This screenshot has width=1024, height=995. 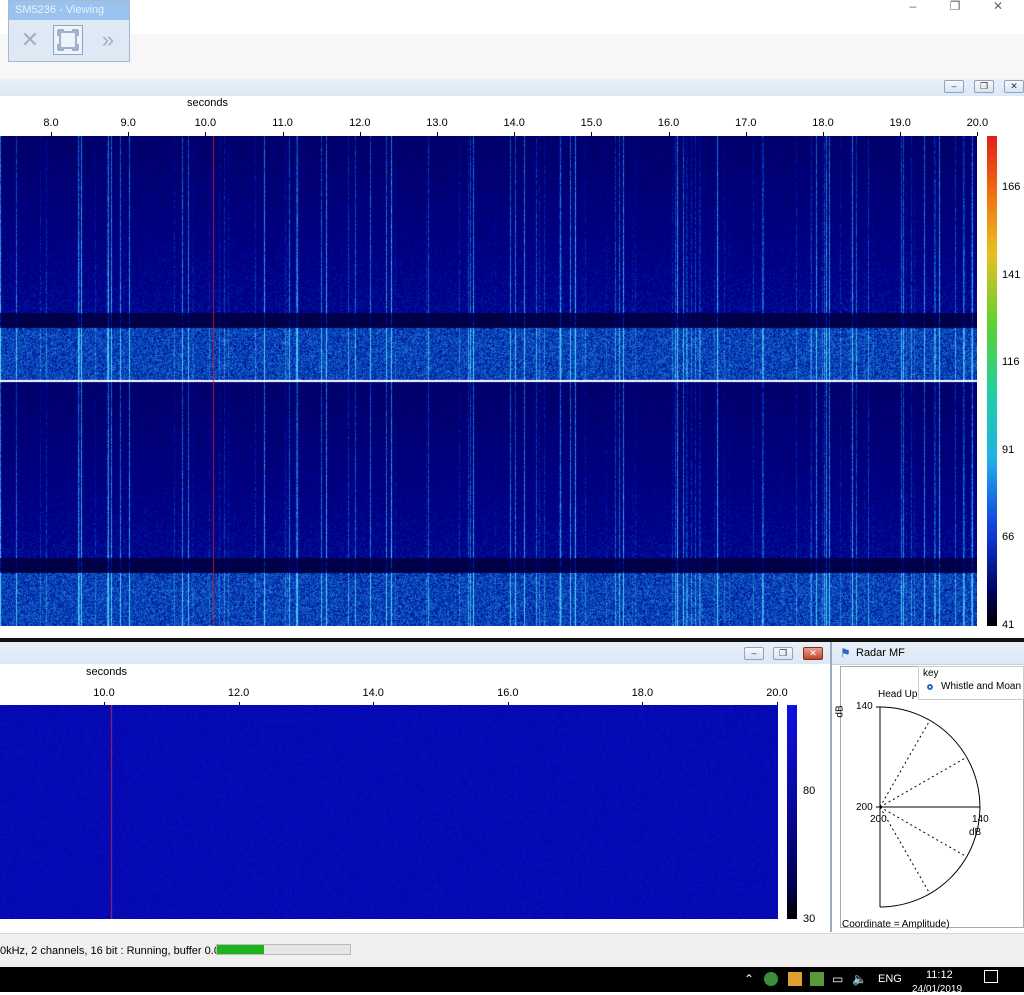 I want to click on clock-time: 11:12, so click(x=939, y=975).